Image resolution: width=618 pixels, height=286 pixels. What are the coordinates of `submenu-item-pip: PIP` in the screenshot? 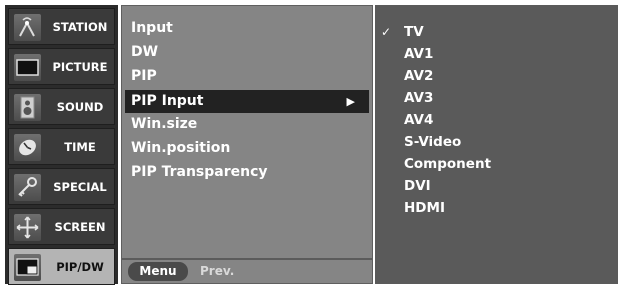 It's located at (247, 76).